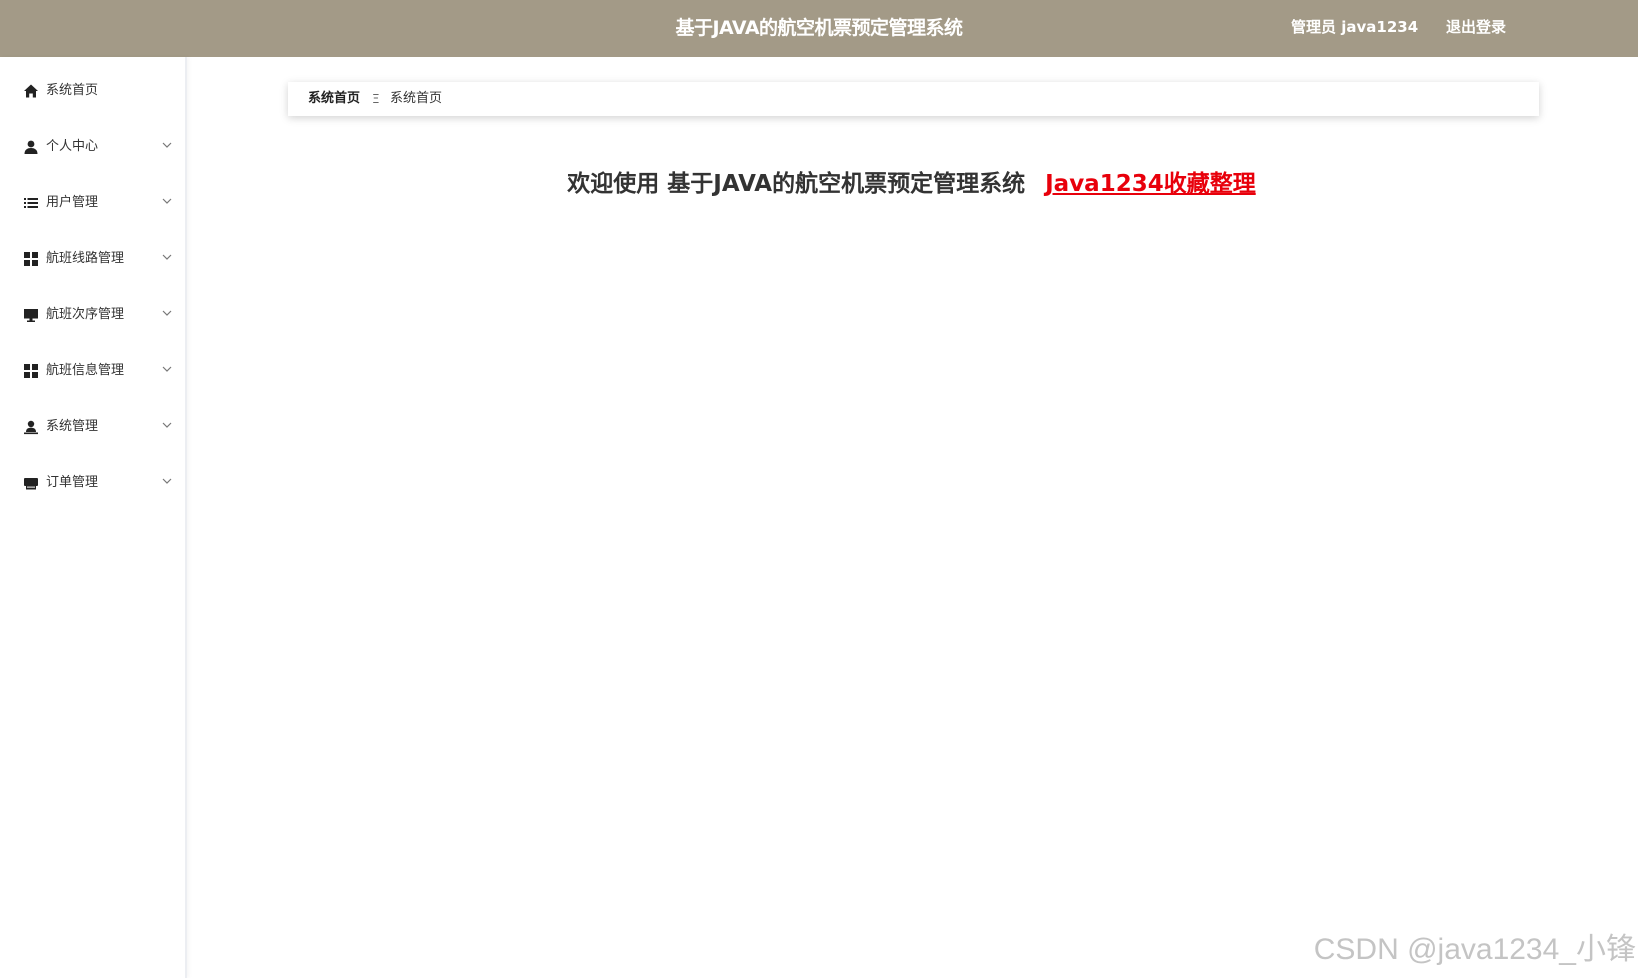 The width and height of the screenshot is (1638, 978). Describe the element at coordinates (31, 203) in the screenshot. I see `list-icon` at that location.